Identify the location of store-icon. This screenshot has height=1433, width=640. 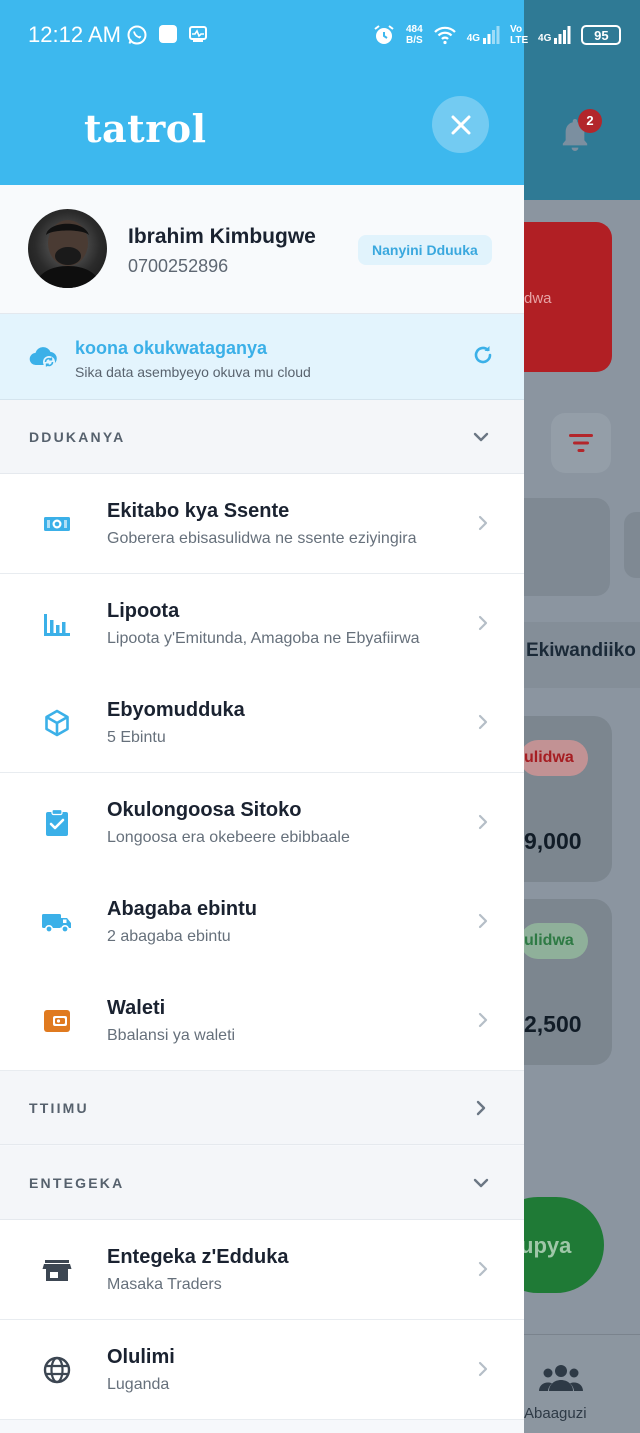
(57, 1270).